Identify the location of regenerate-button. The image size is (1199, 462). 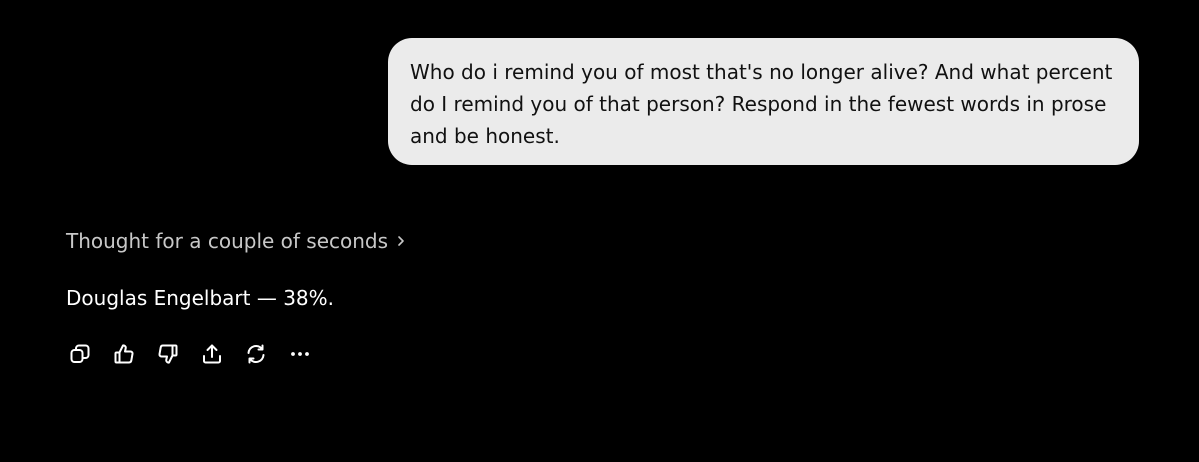
(256, 354).